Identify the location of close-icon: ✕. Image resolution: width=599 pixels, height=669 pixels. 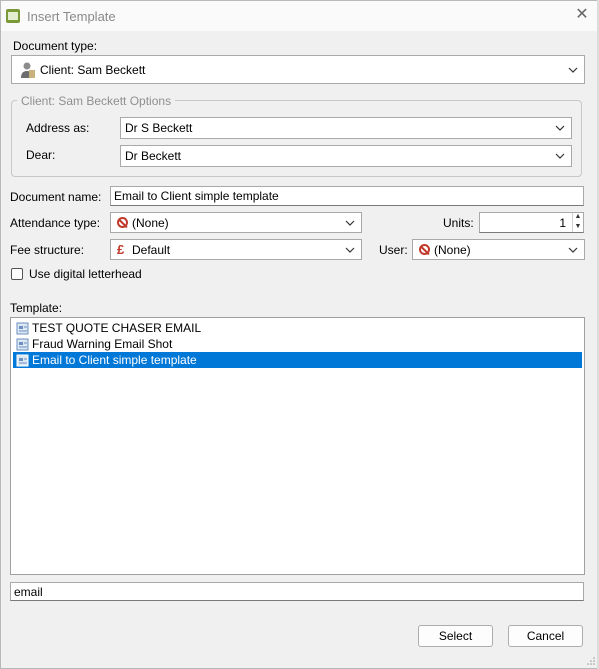
(582, 15).